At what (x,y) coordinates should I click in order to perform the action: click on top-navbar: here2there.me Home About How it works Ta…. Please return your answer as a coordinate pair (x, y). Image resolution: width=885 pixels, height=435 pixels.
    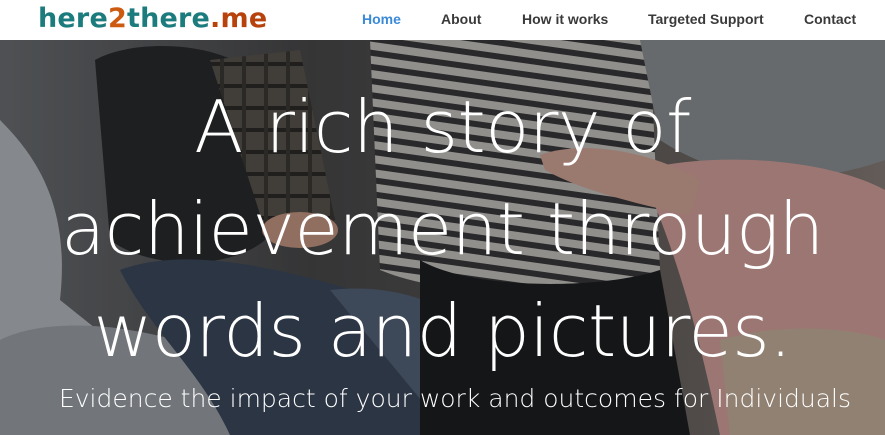
    Looking at the image, I should click on (442, 20).